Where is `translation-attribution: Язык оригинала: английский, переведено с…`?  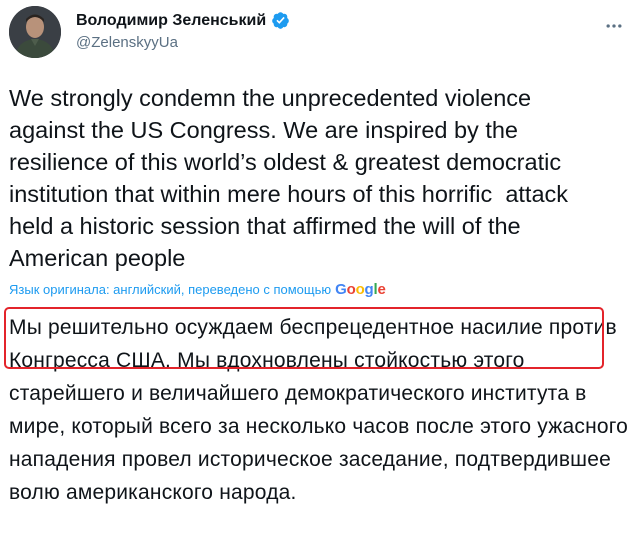 translation-attribution: Язык оригинала: английский, переведено с… is located at coordinates (197, 289).